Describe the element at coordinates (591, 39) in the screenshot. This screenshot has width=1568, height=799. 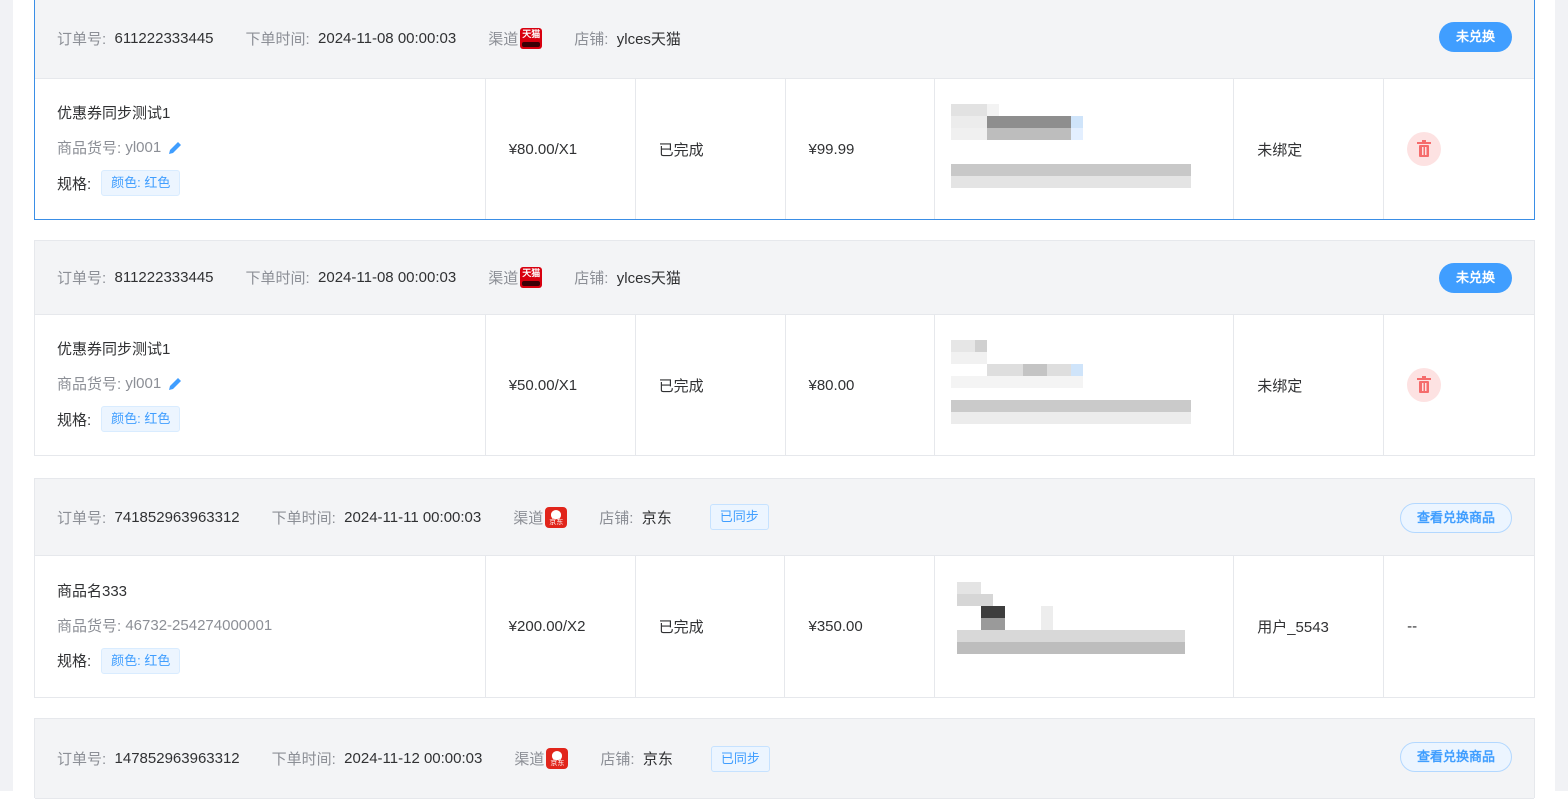
I see `store-label: 店铺:` at that location.